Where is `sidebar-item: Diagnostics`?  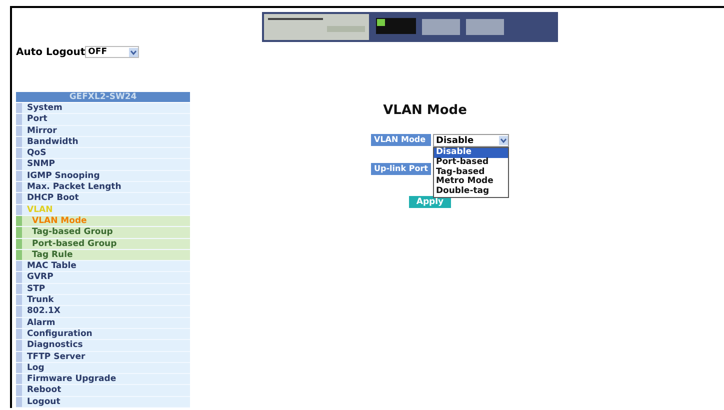 sidebar-item: Diagnostics is located at coordinates (103, 346).